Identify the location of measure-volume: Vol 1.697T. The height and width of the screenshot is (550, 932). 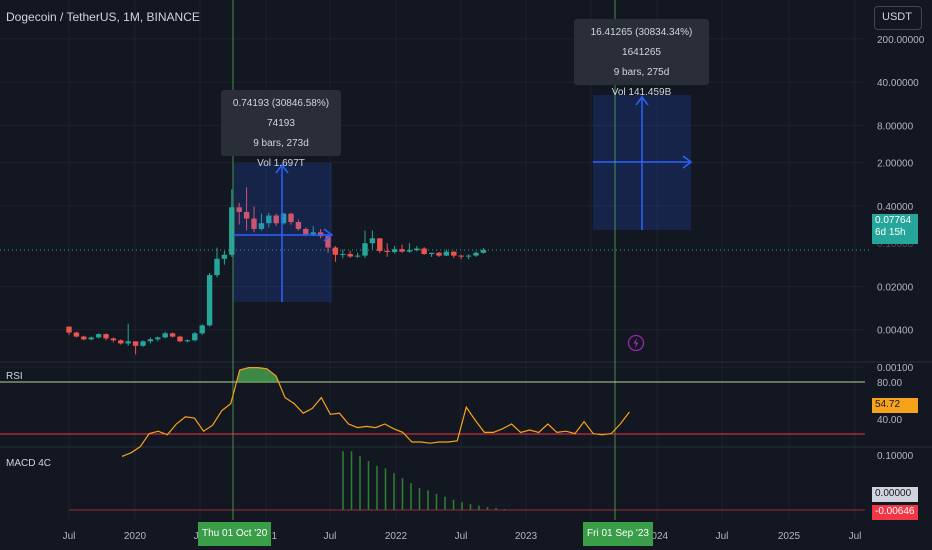
(281, 163).